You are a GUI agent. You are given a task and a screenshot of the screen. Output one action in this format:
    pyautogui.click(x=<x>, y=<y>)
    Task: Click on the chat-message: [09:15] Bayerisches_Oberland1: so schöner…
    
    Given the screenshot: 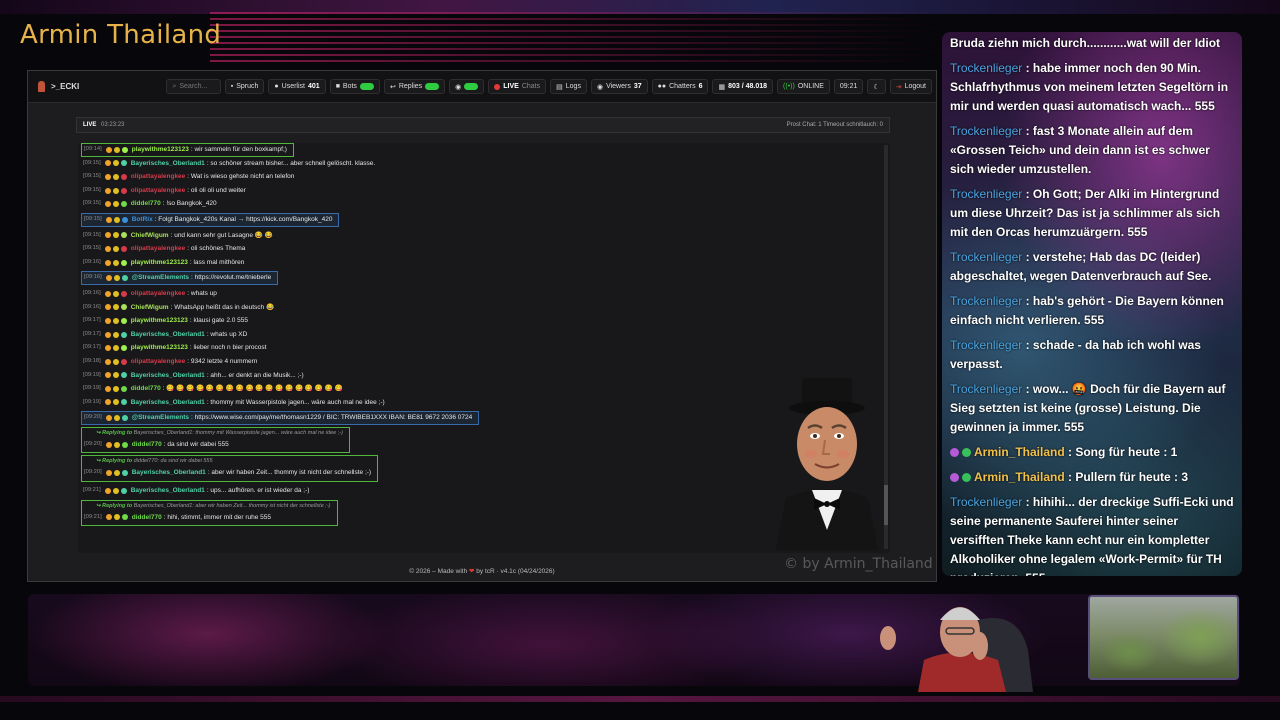 What is the action you would take?
    pyautogui.click(x=481, y=164)
    